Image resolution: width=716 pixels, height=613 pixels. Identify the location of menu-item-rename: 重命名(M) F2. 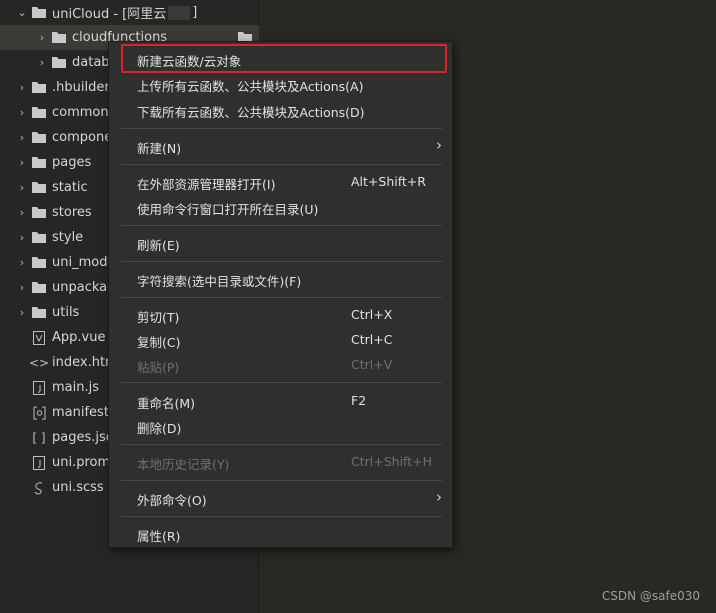
(280, 401).